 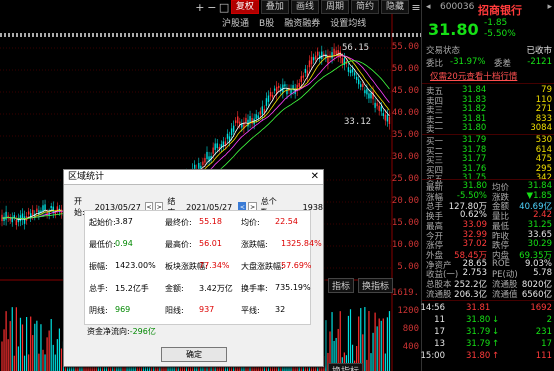 I want to click on switch-indicator-tab-2: 换指标, so click(x=346, y=367).